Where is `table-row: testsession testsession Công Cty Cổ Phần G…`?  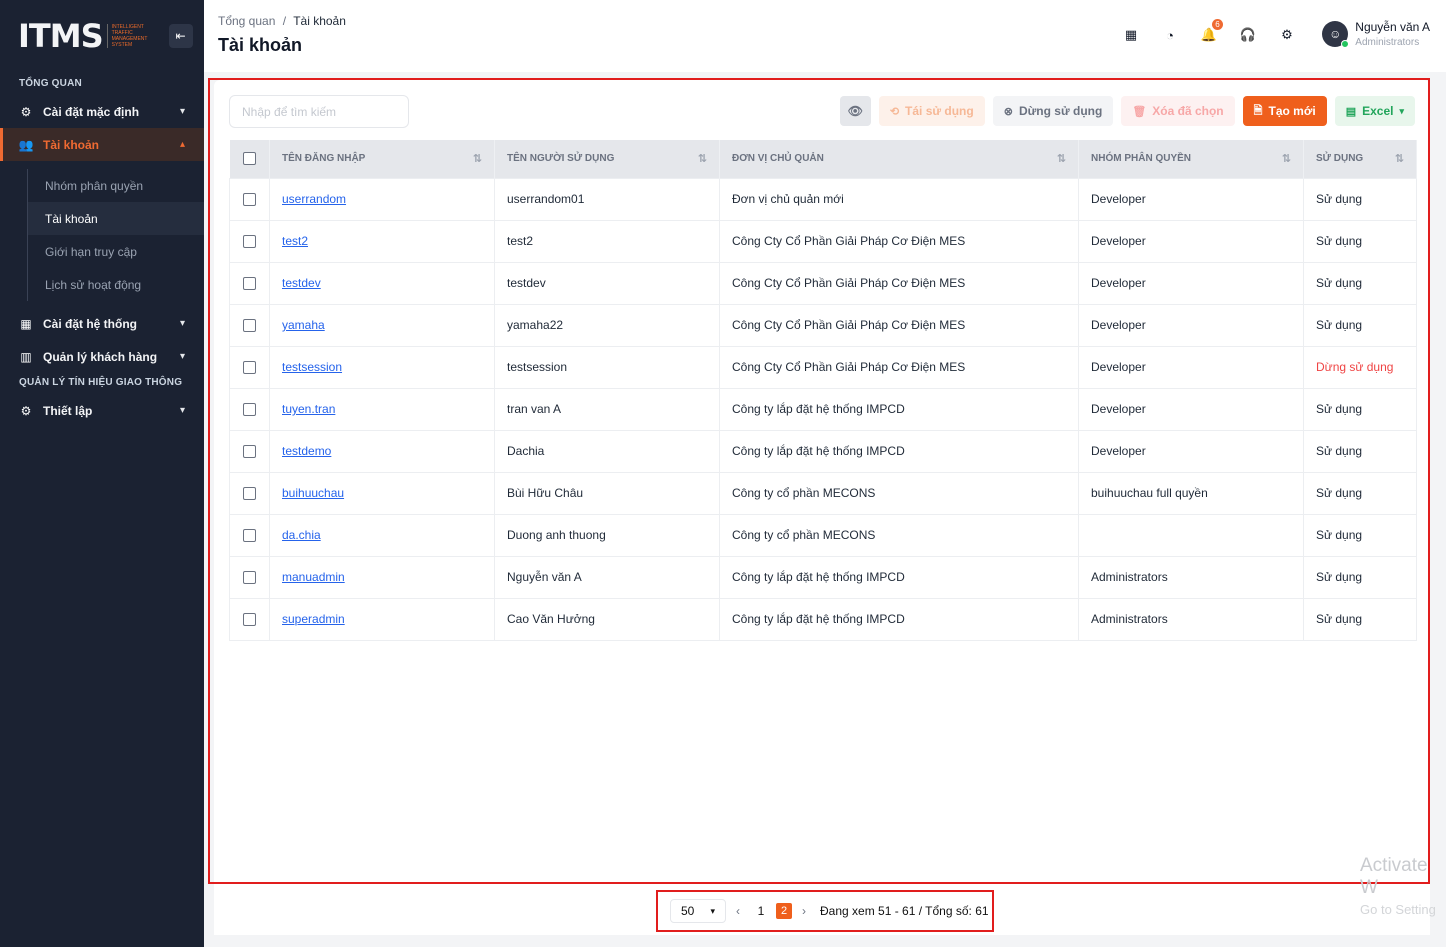
table-row: testsession testsession Công Cty Cổ Phần G… is located at coordinates (823, 367).